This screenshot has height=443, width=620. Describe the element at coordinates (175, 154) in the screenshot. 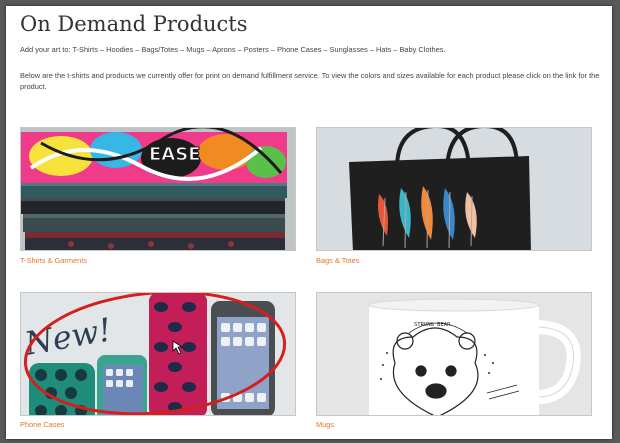

I see `svg-text: EASE` at that location.